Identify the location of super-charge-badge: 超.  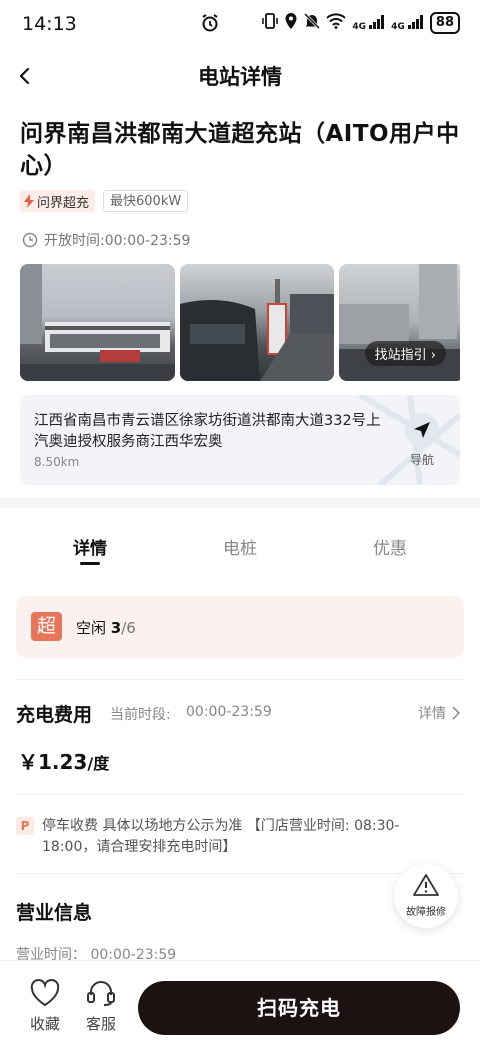
(46, 626).